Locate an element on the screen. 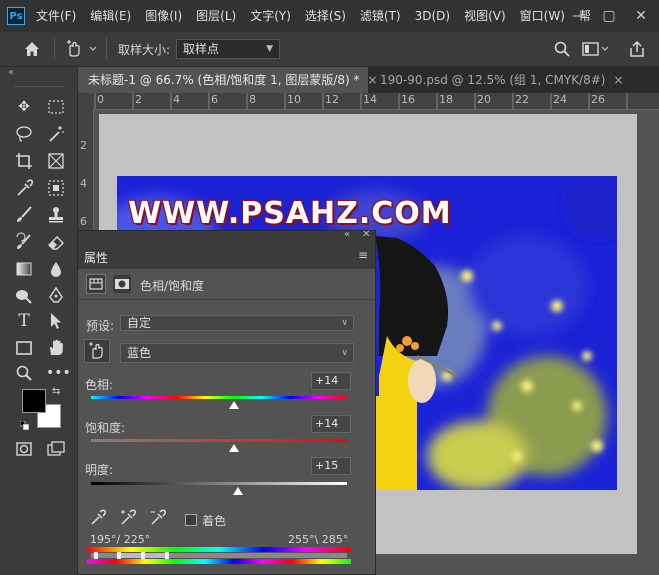 The width and height of the screenshot is (659, 575). menu-layer: 图层(L) is located at coordinates (216, 16).